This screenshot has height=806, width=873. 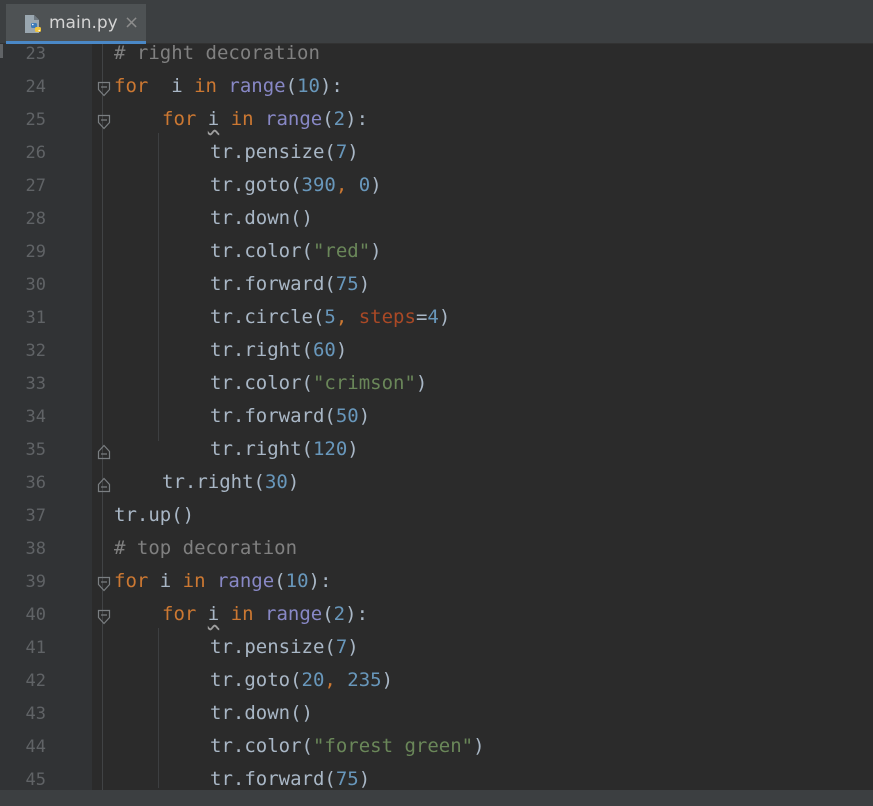 I want to click on code-token: =, so click(x=421, y=317).